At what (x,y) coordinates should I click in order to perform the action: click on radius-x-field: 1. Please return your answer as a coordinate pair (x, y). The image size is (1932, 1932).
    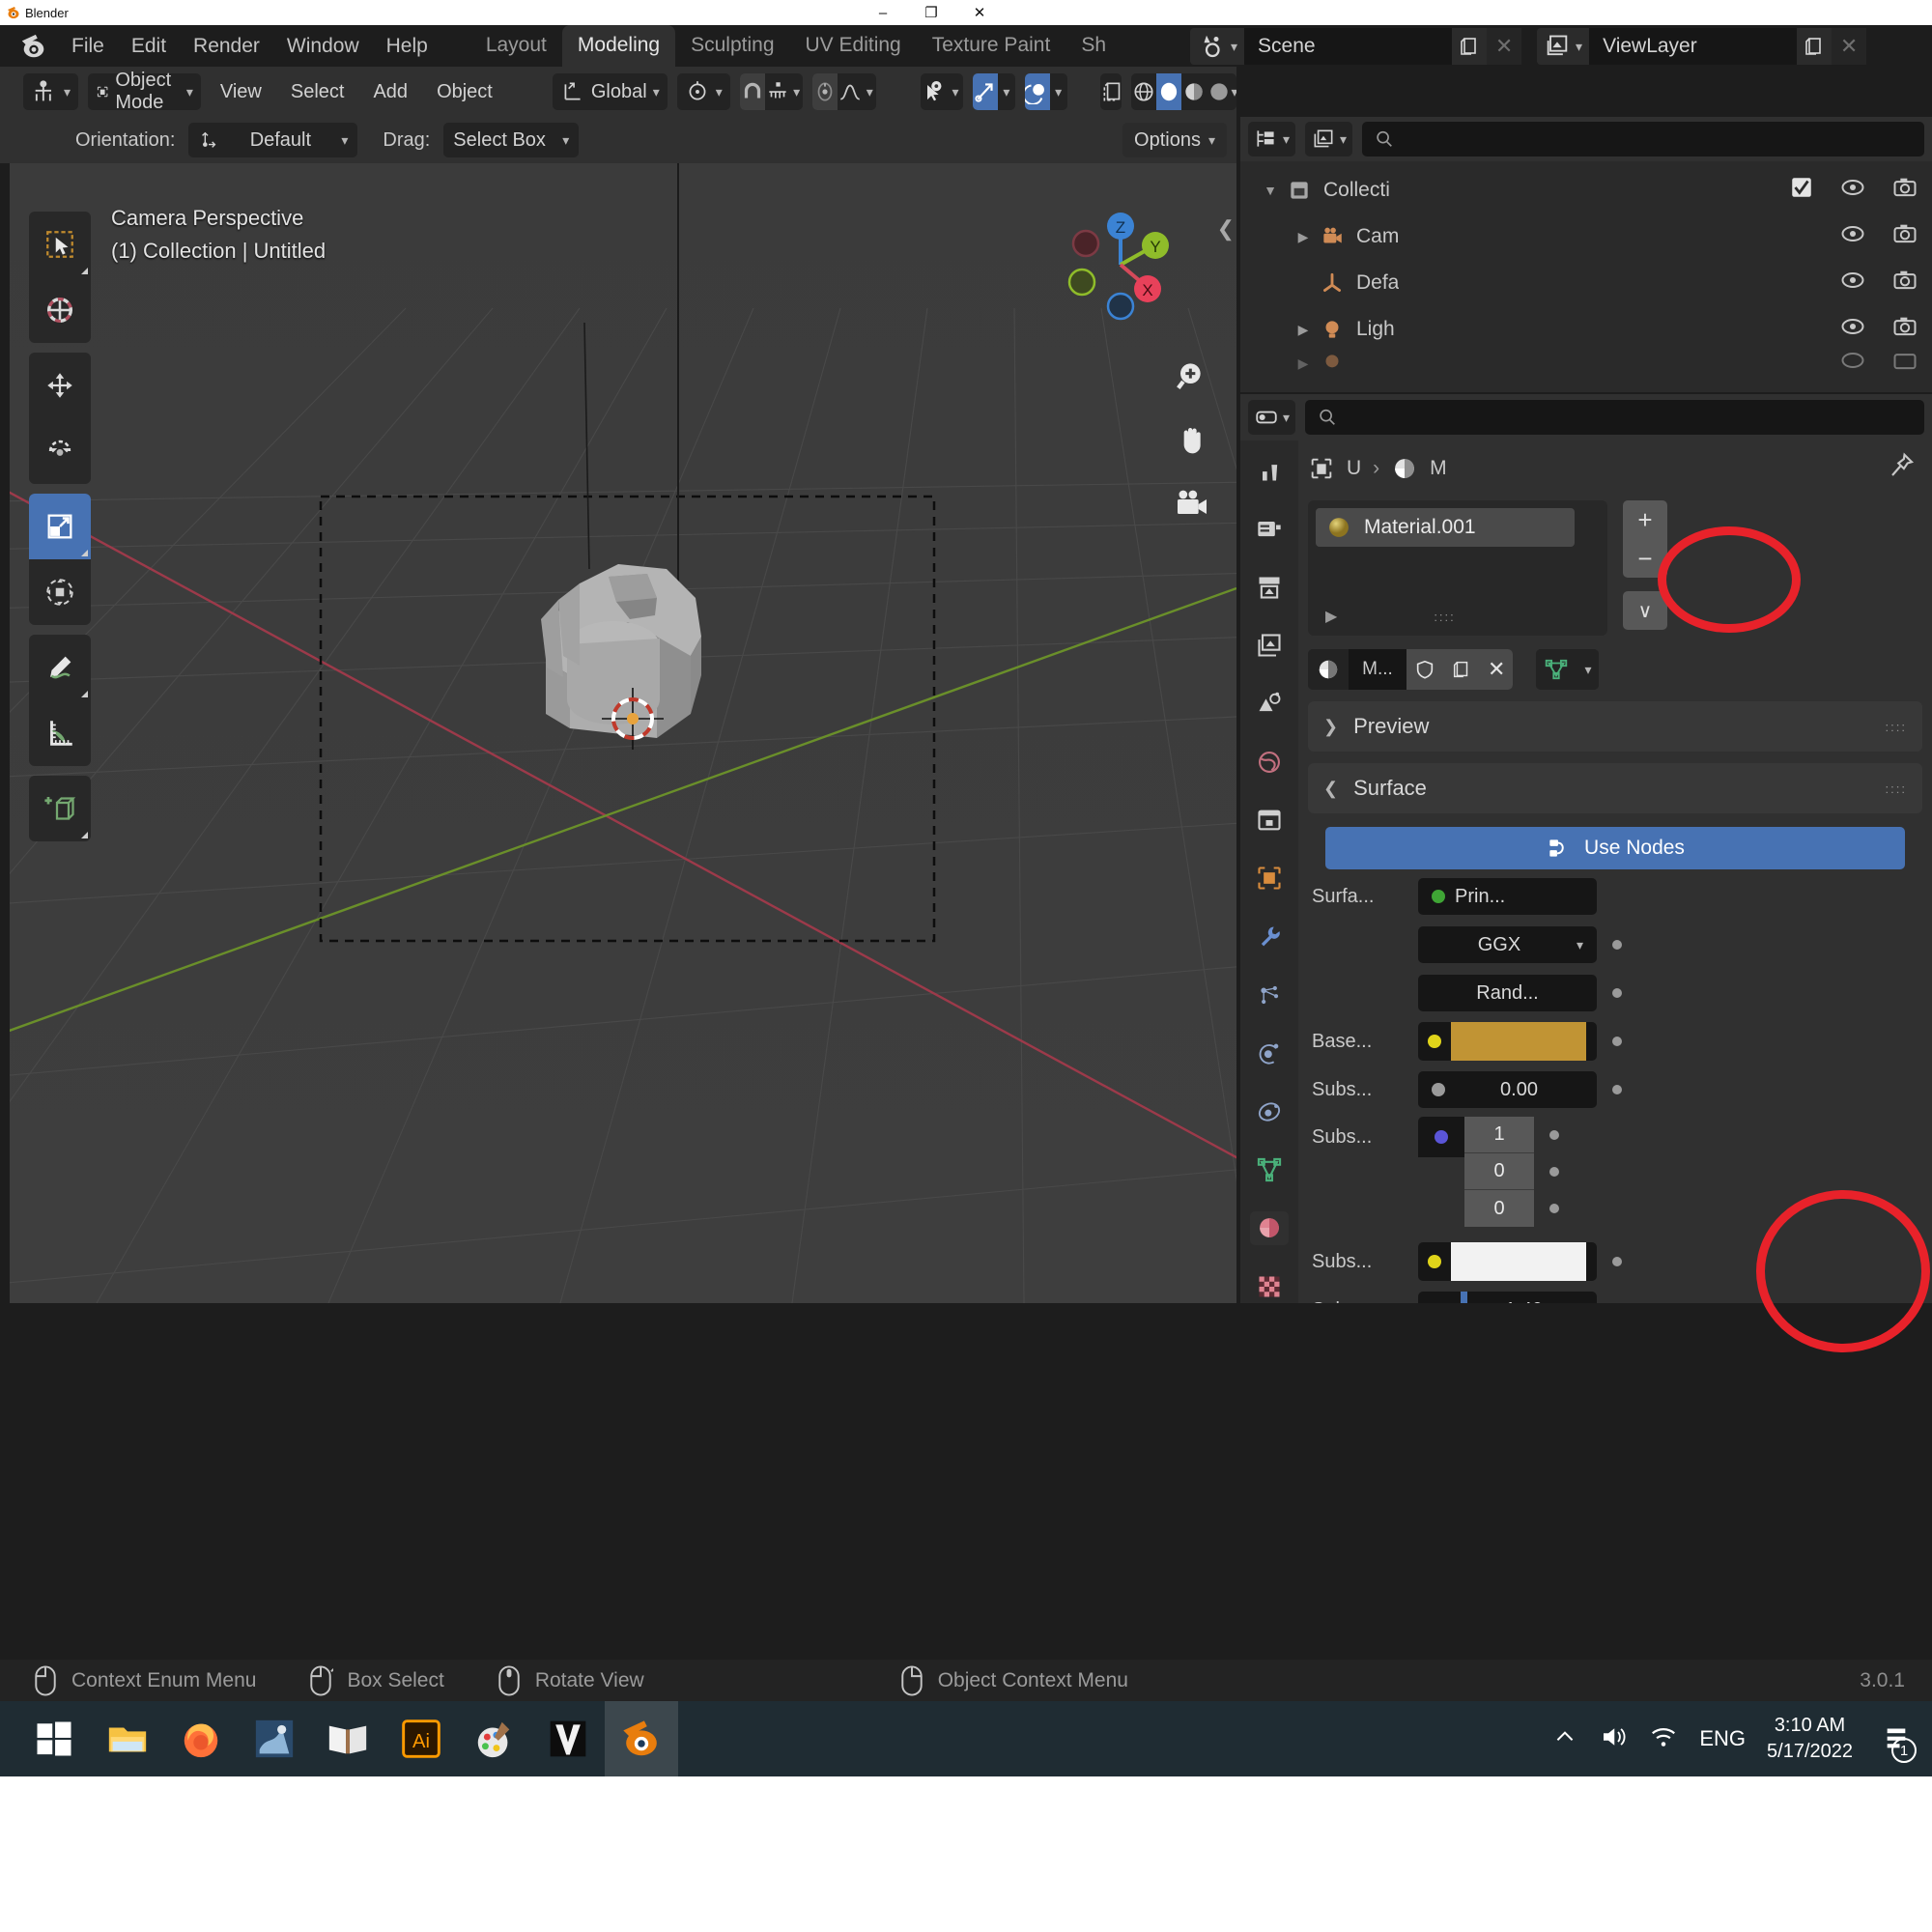
    Looking at the image, I should click on (1499, 1135).